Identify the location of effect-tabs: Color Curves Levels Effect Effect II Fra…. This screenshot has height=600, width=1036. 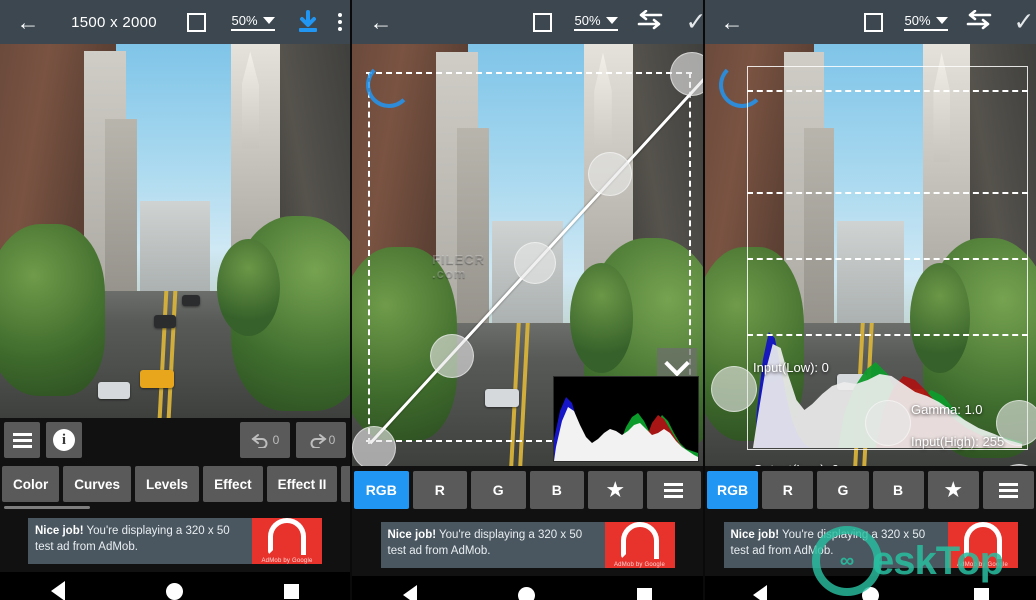
(175, 484).